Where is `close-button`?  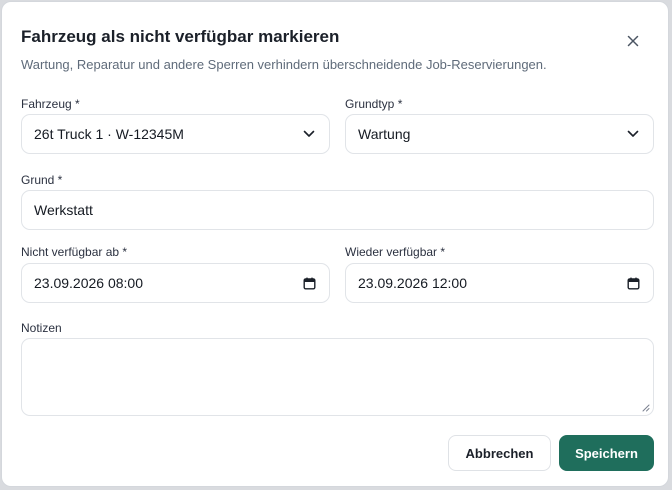 close-button is located at coordinates (633, 41).